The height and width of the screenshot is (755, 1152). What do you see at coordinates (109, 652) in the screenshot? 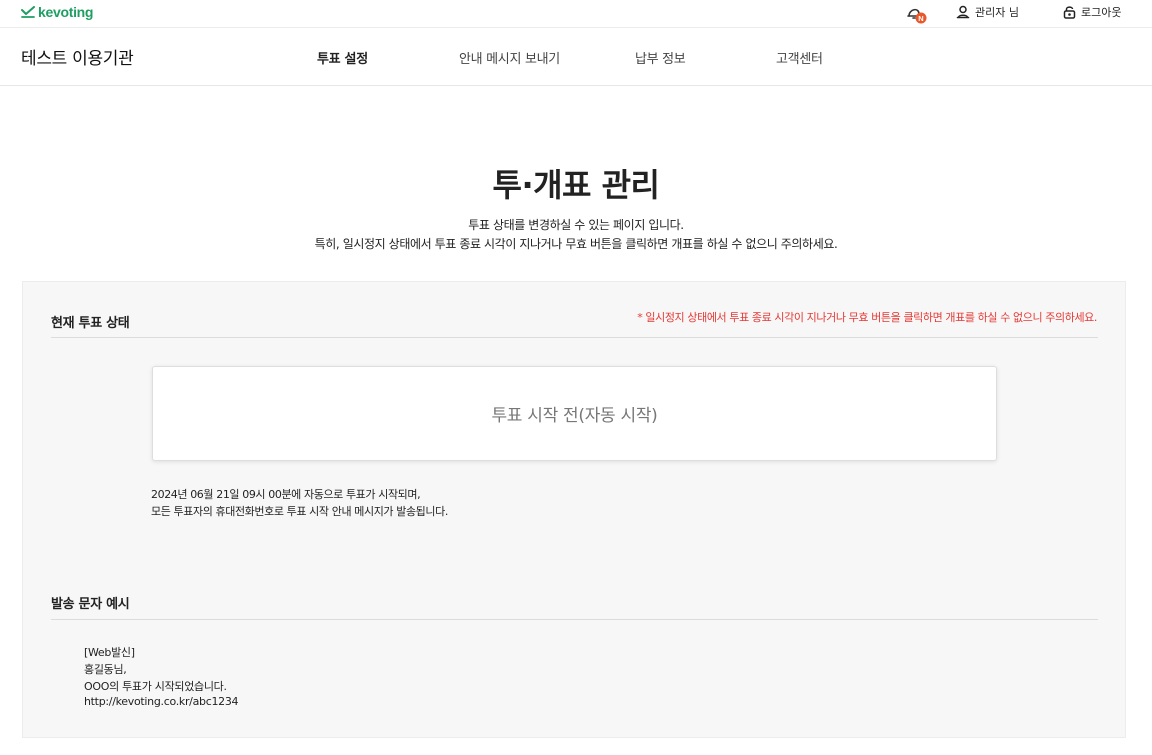
I see `sample-message-line: [Web발신]` at bounding box center [109, 652].